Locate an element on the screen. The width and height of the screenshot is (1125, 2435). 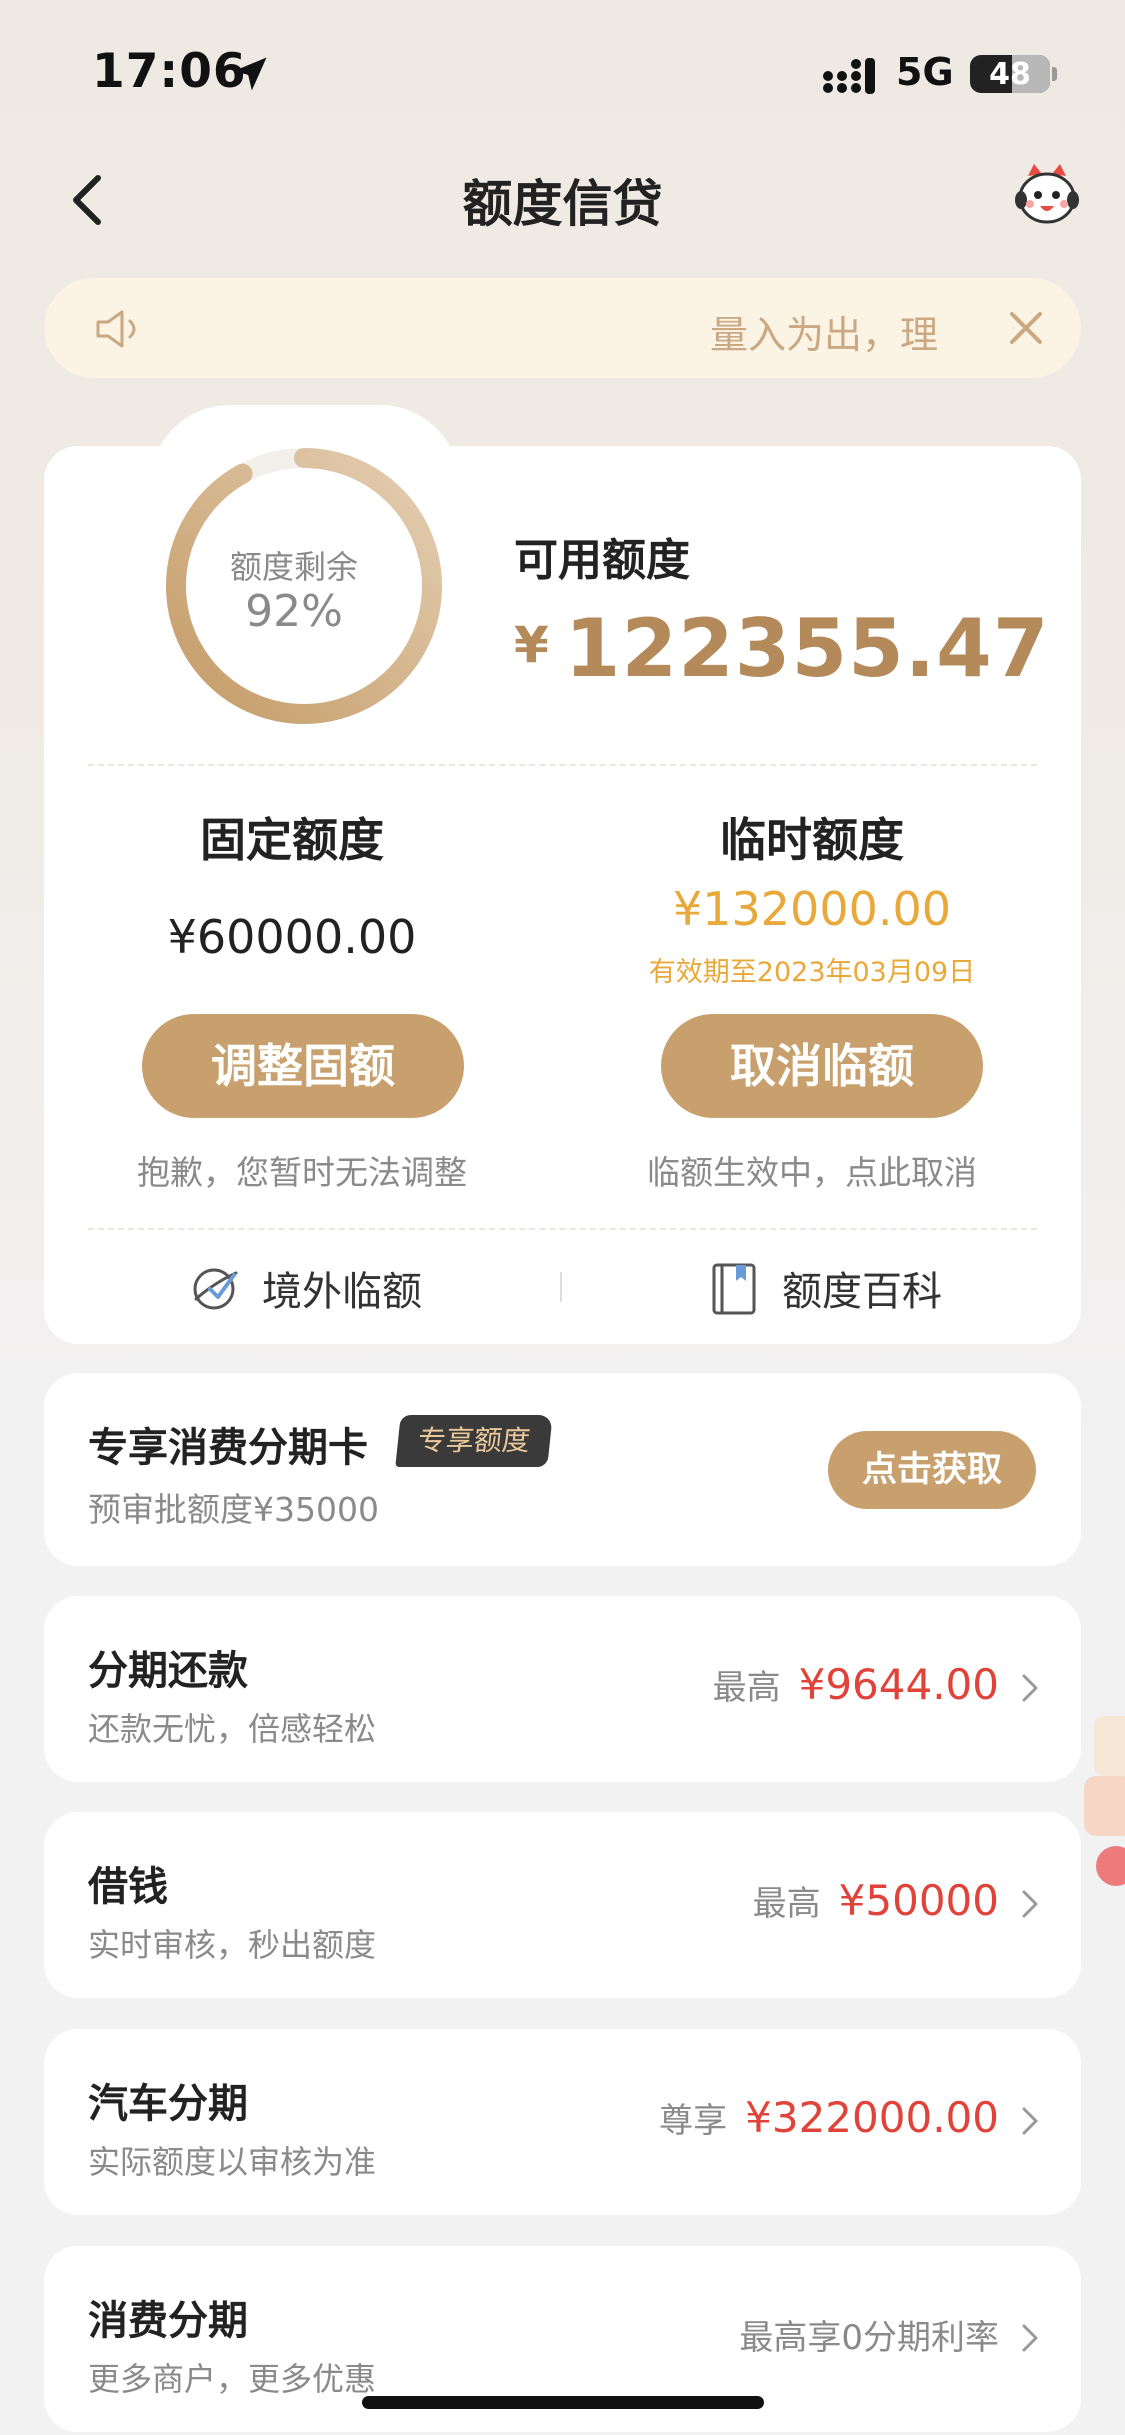
temporary-title: 临时额度 is located at coordinates (812, 840).